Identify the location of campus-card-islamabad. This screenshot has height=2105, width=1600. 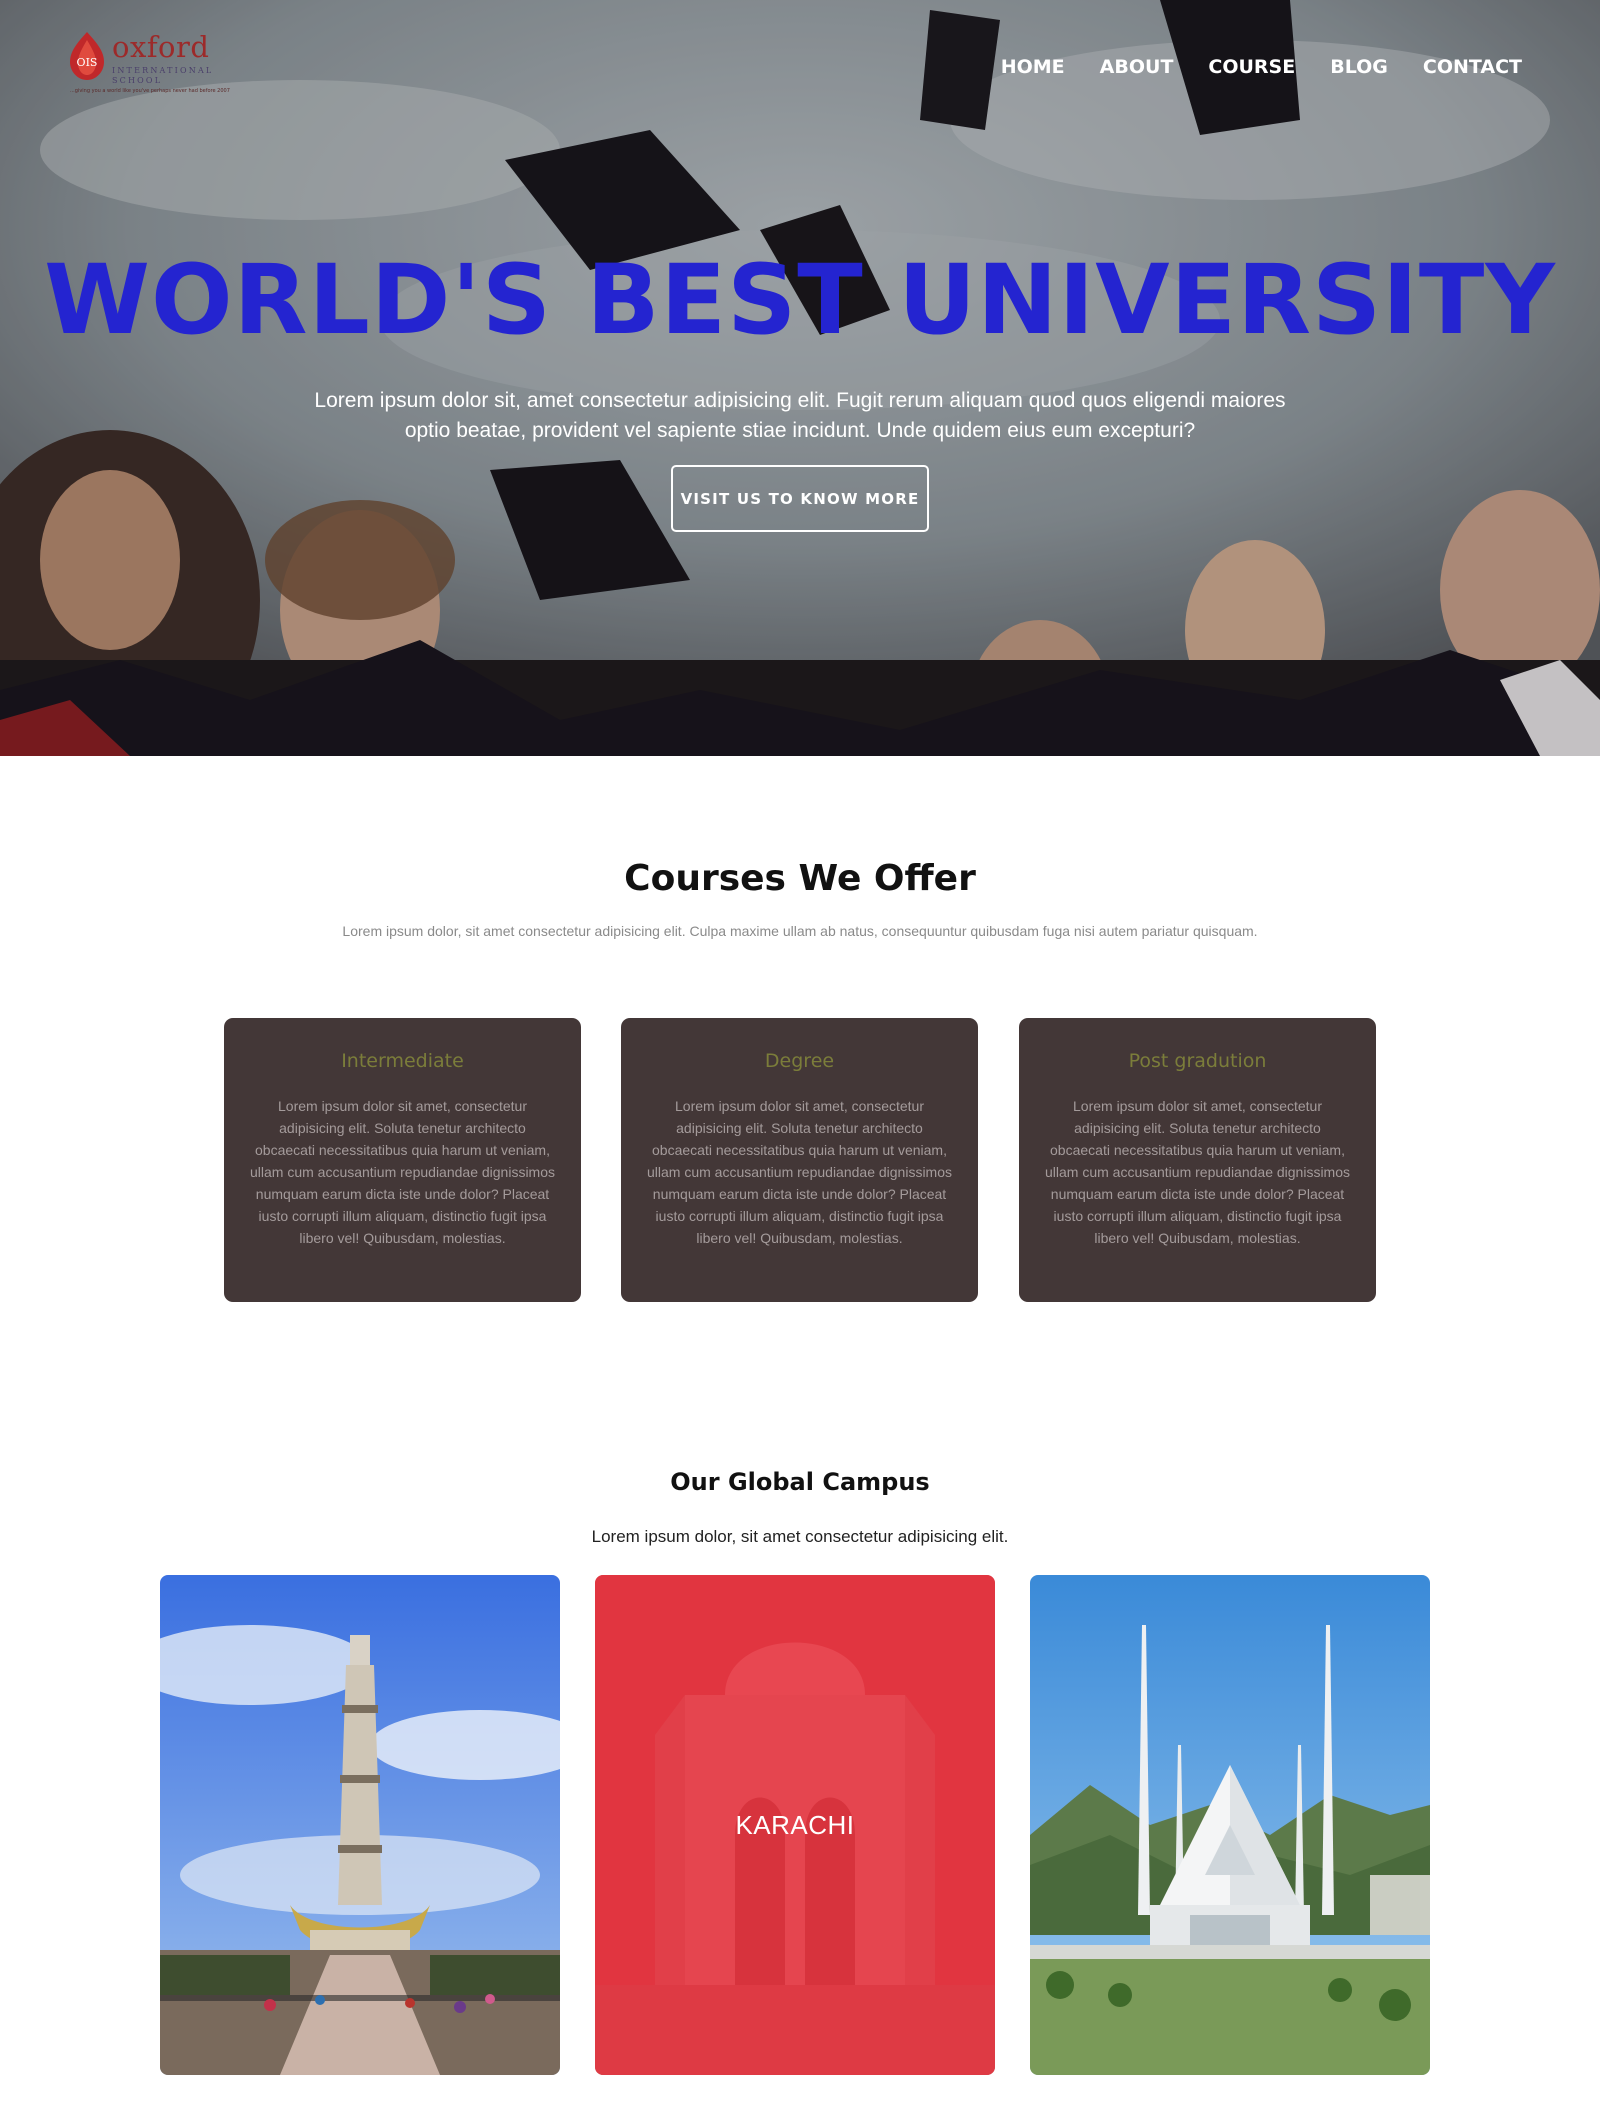
(1230, 1825).